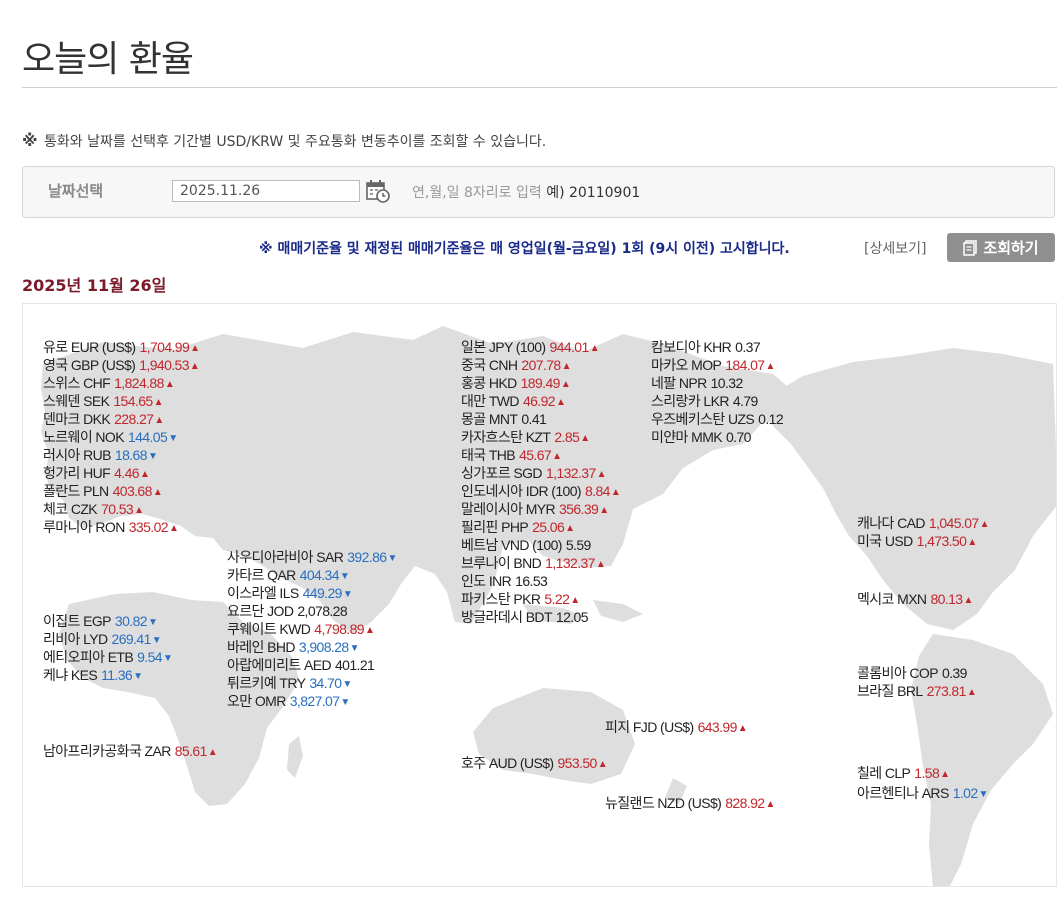 The image size is (1063, 916). I want to click on rate-value: 392.86, so click(367, 557).